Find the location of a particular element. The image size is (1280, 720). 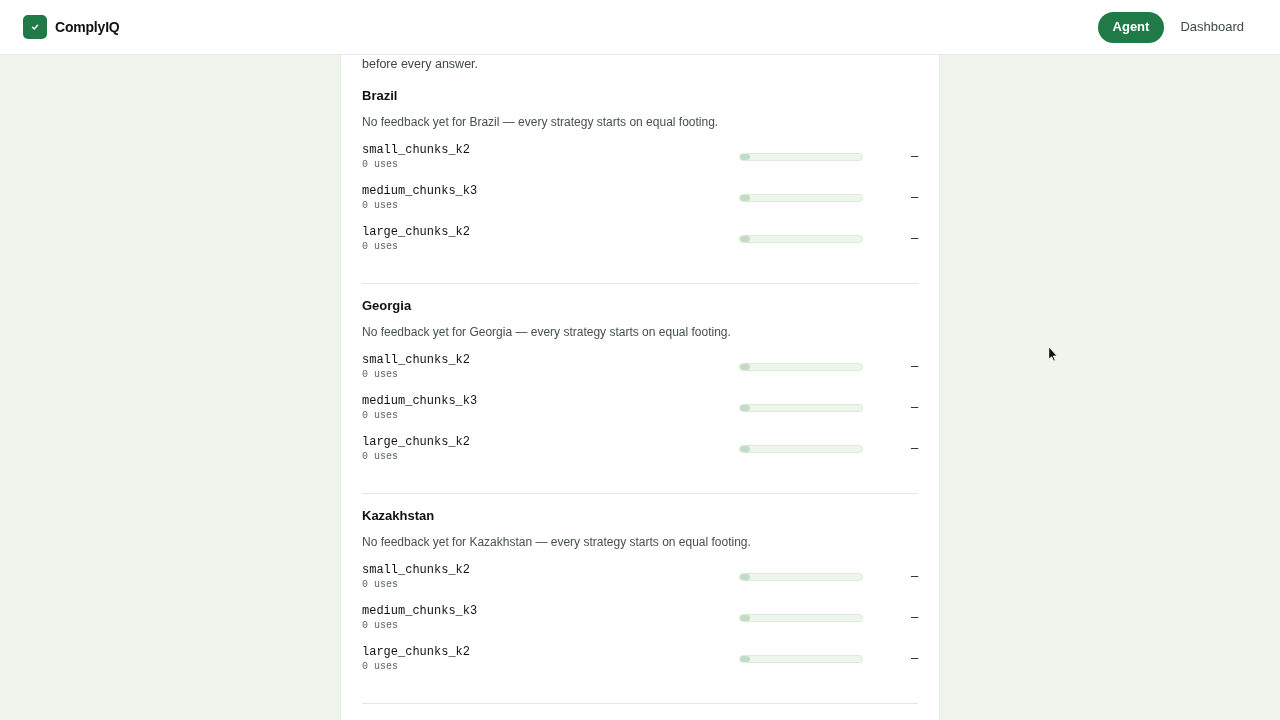

country-heading: Brazil is located at coordinates (380, 96).